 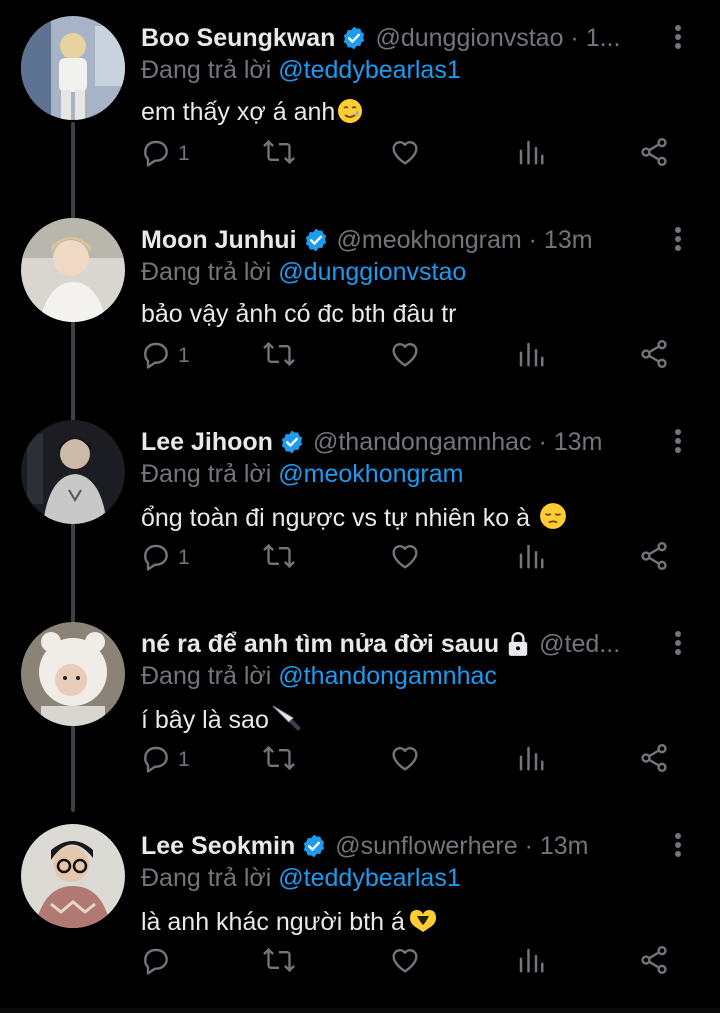 What do you see at coordinates (273, 922) in the screenshot?
I see `tweet-text: là anh khác người bth á` at bounding box center [273, 922].